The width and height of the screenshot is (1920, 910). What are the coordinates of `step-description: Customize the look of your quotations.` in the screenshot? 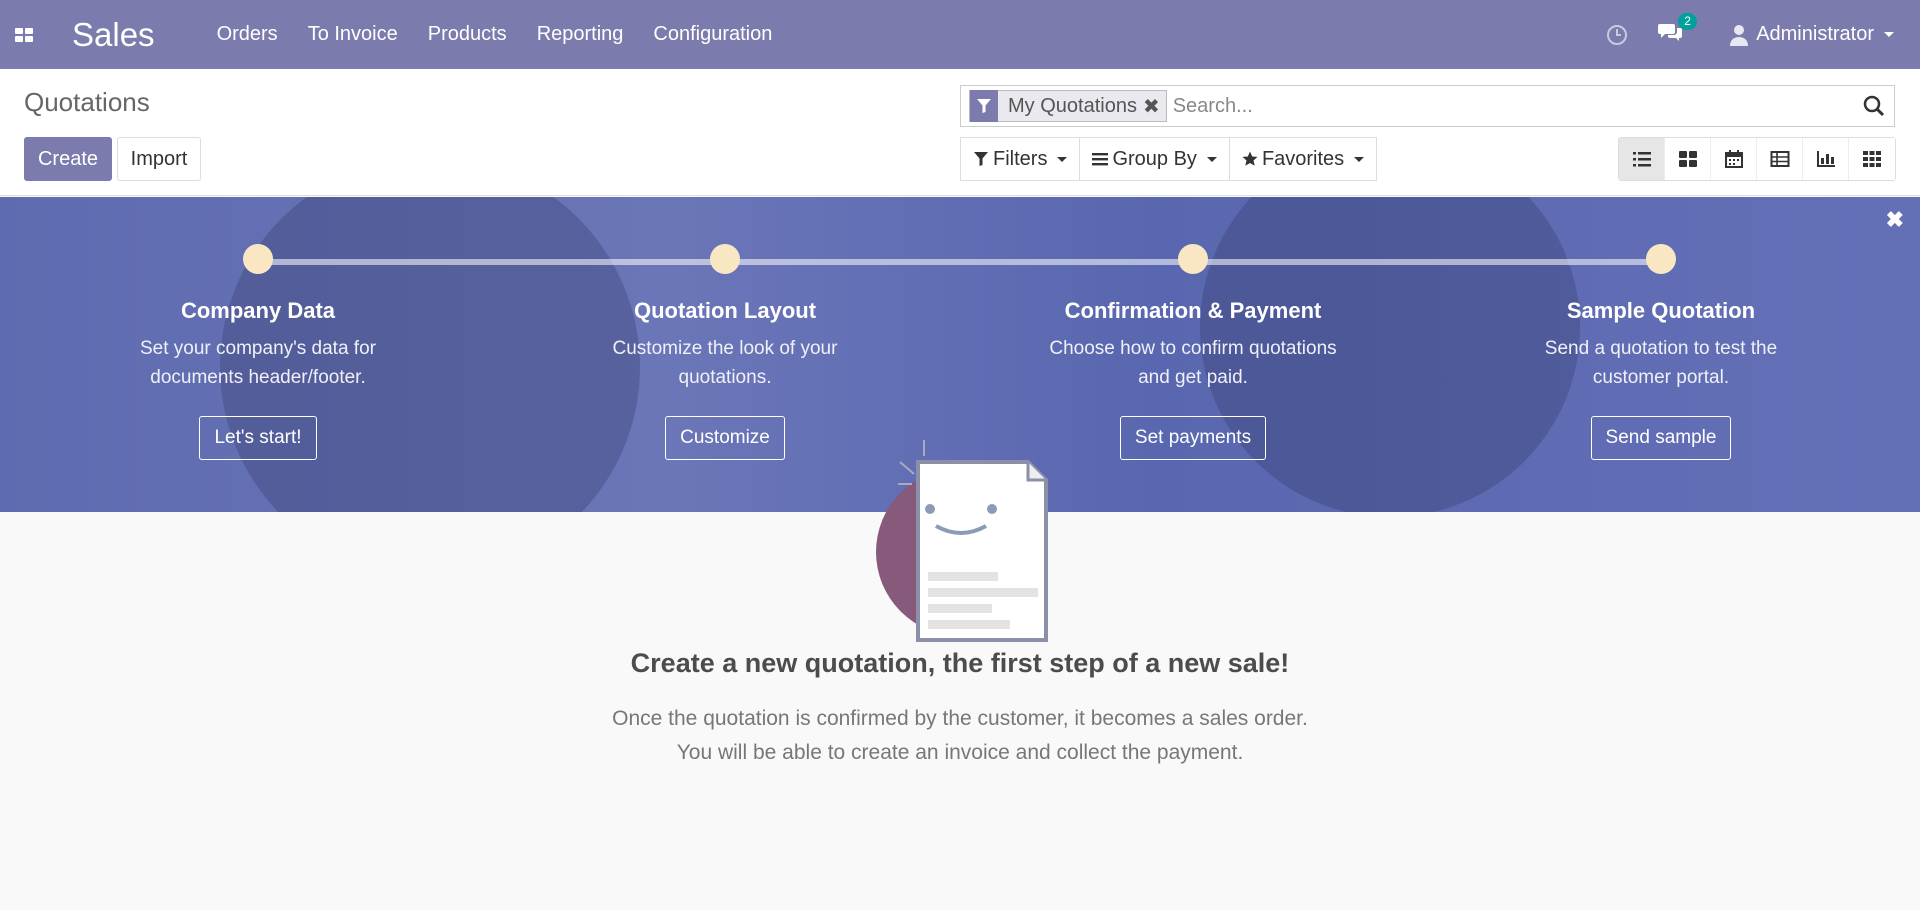 It's located at (725, 363).